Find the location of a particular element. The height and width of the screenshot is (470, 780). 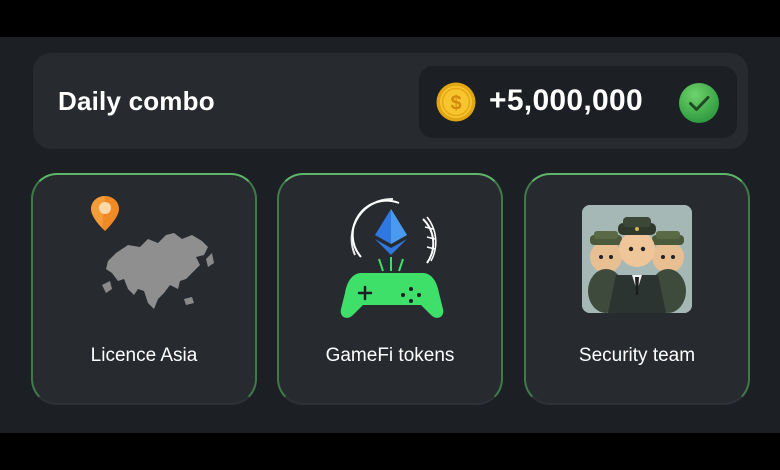

card-label: Security team is located at coordinates (637, 355).